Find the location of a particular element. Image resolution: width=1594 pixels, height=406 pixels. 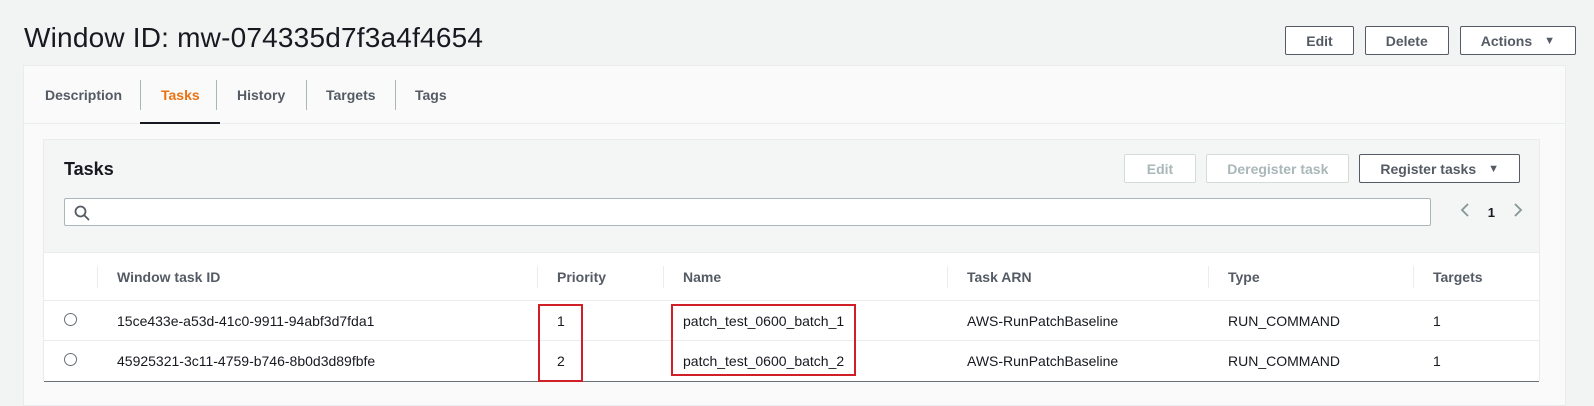

chevron-left-icon is located at coordinates (1465, 212).